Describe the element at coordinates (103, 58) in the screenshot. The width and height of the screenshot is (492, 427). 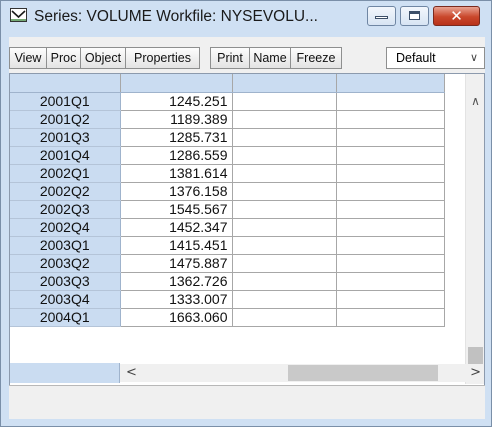
I see `object-button: Object` at that location.